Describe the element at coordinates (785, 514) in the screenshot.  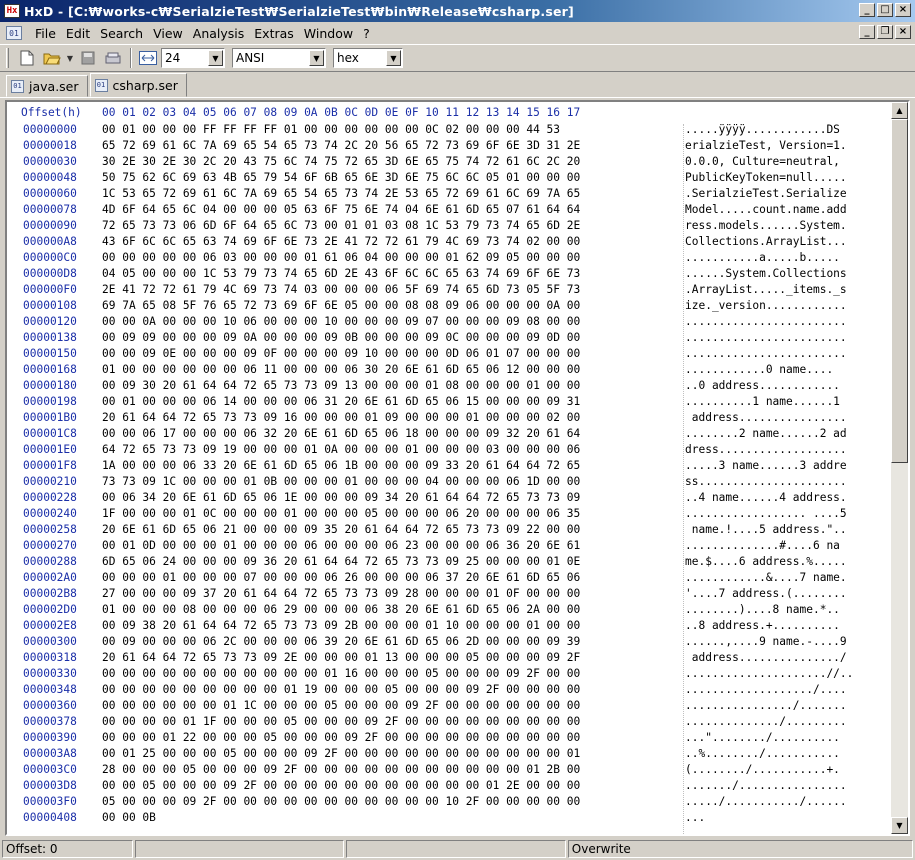
I see `row-text: .................. ....5` at that location.